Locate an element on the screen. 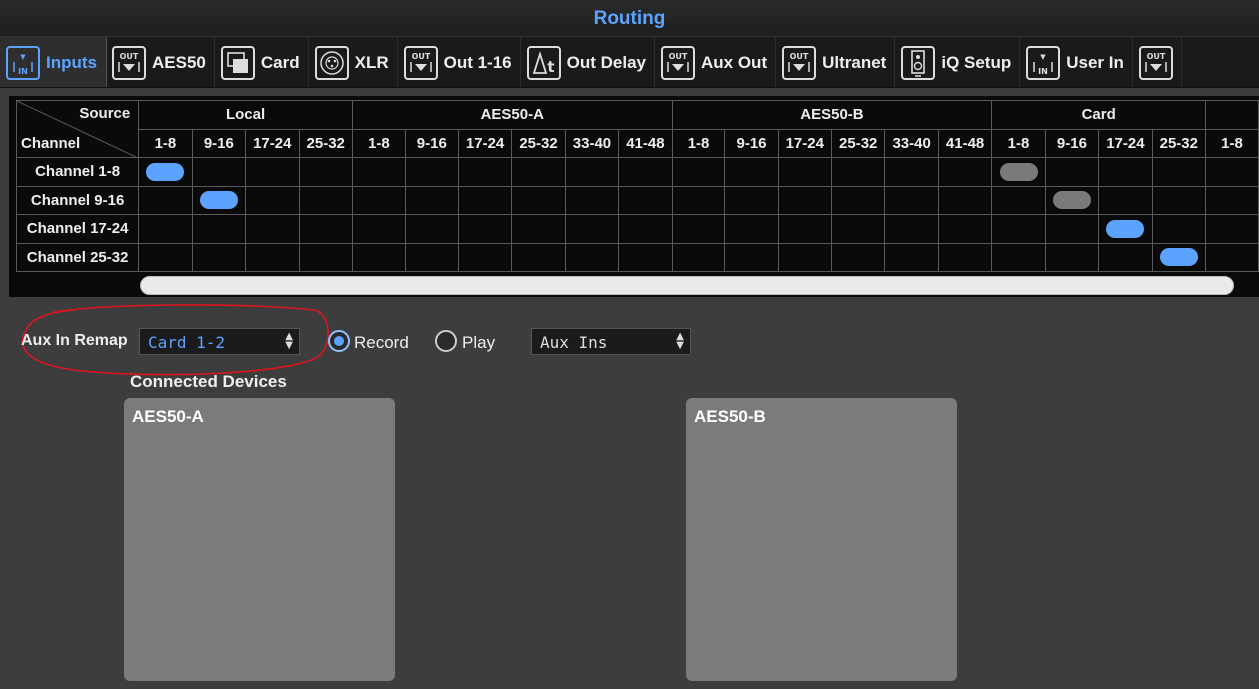  tab-ultranet: OUT Ultranet is located at coordinates (836, 62).